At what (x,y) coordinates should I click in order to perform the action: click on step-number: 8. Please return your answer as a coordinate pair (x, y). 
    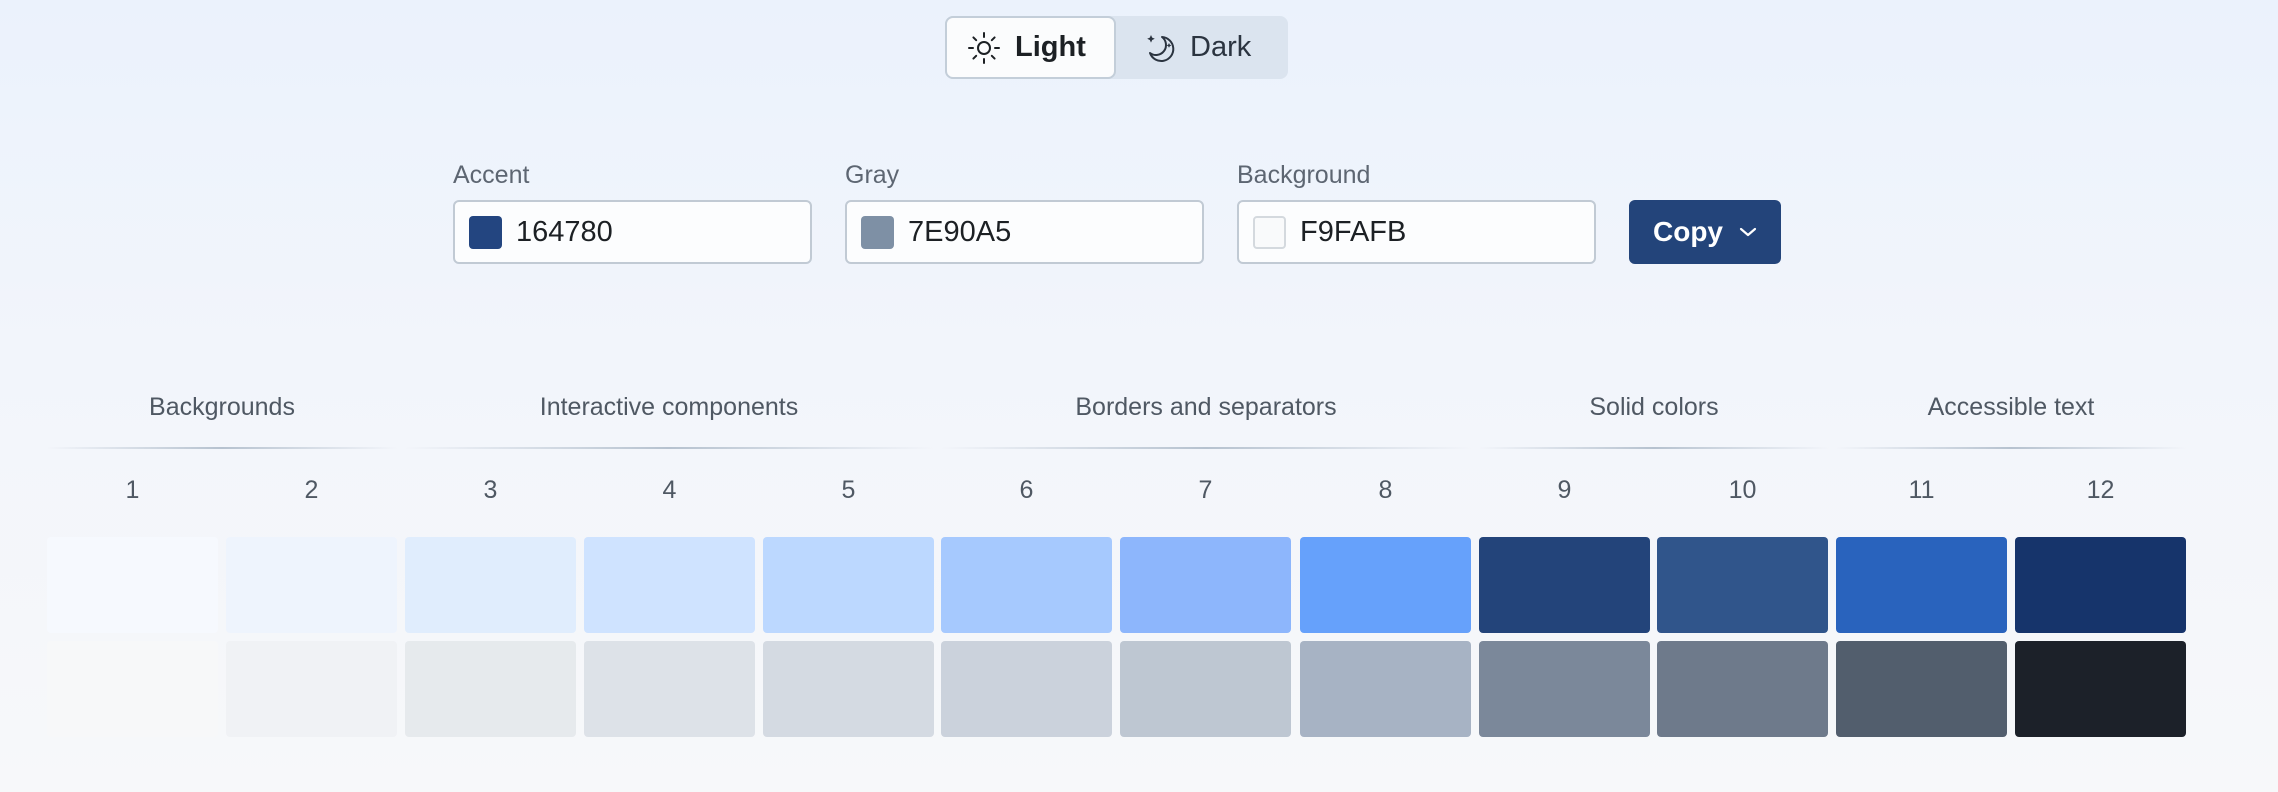
    Looking at the image, I should click on (1385, 490).